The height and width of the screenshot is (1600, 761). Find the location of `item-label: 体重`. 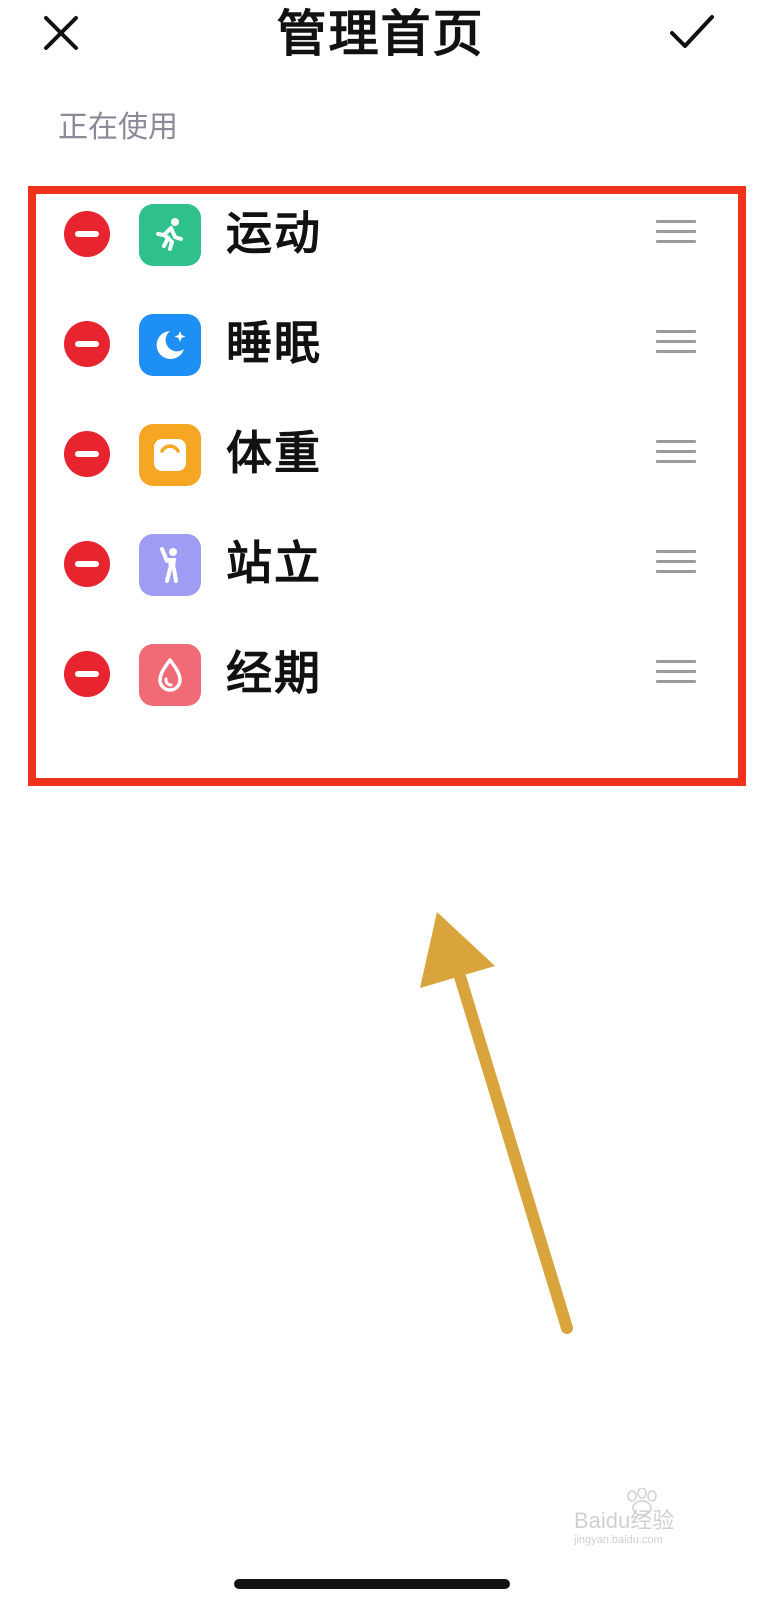

item-label: 体重 is located at coordinates (274, 453).